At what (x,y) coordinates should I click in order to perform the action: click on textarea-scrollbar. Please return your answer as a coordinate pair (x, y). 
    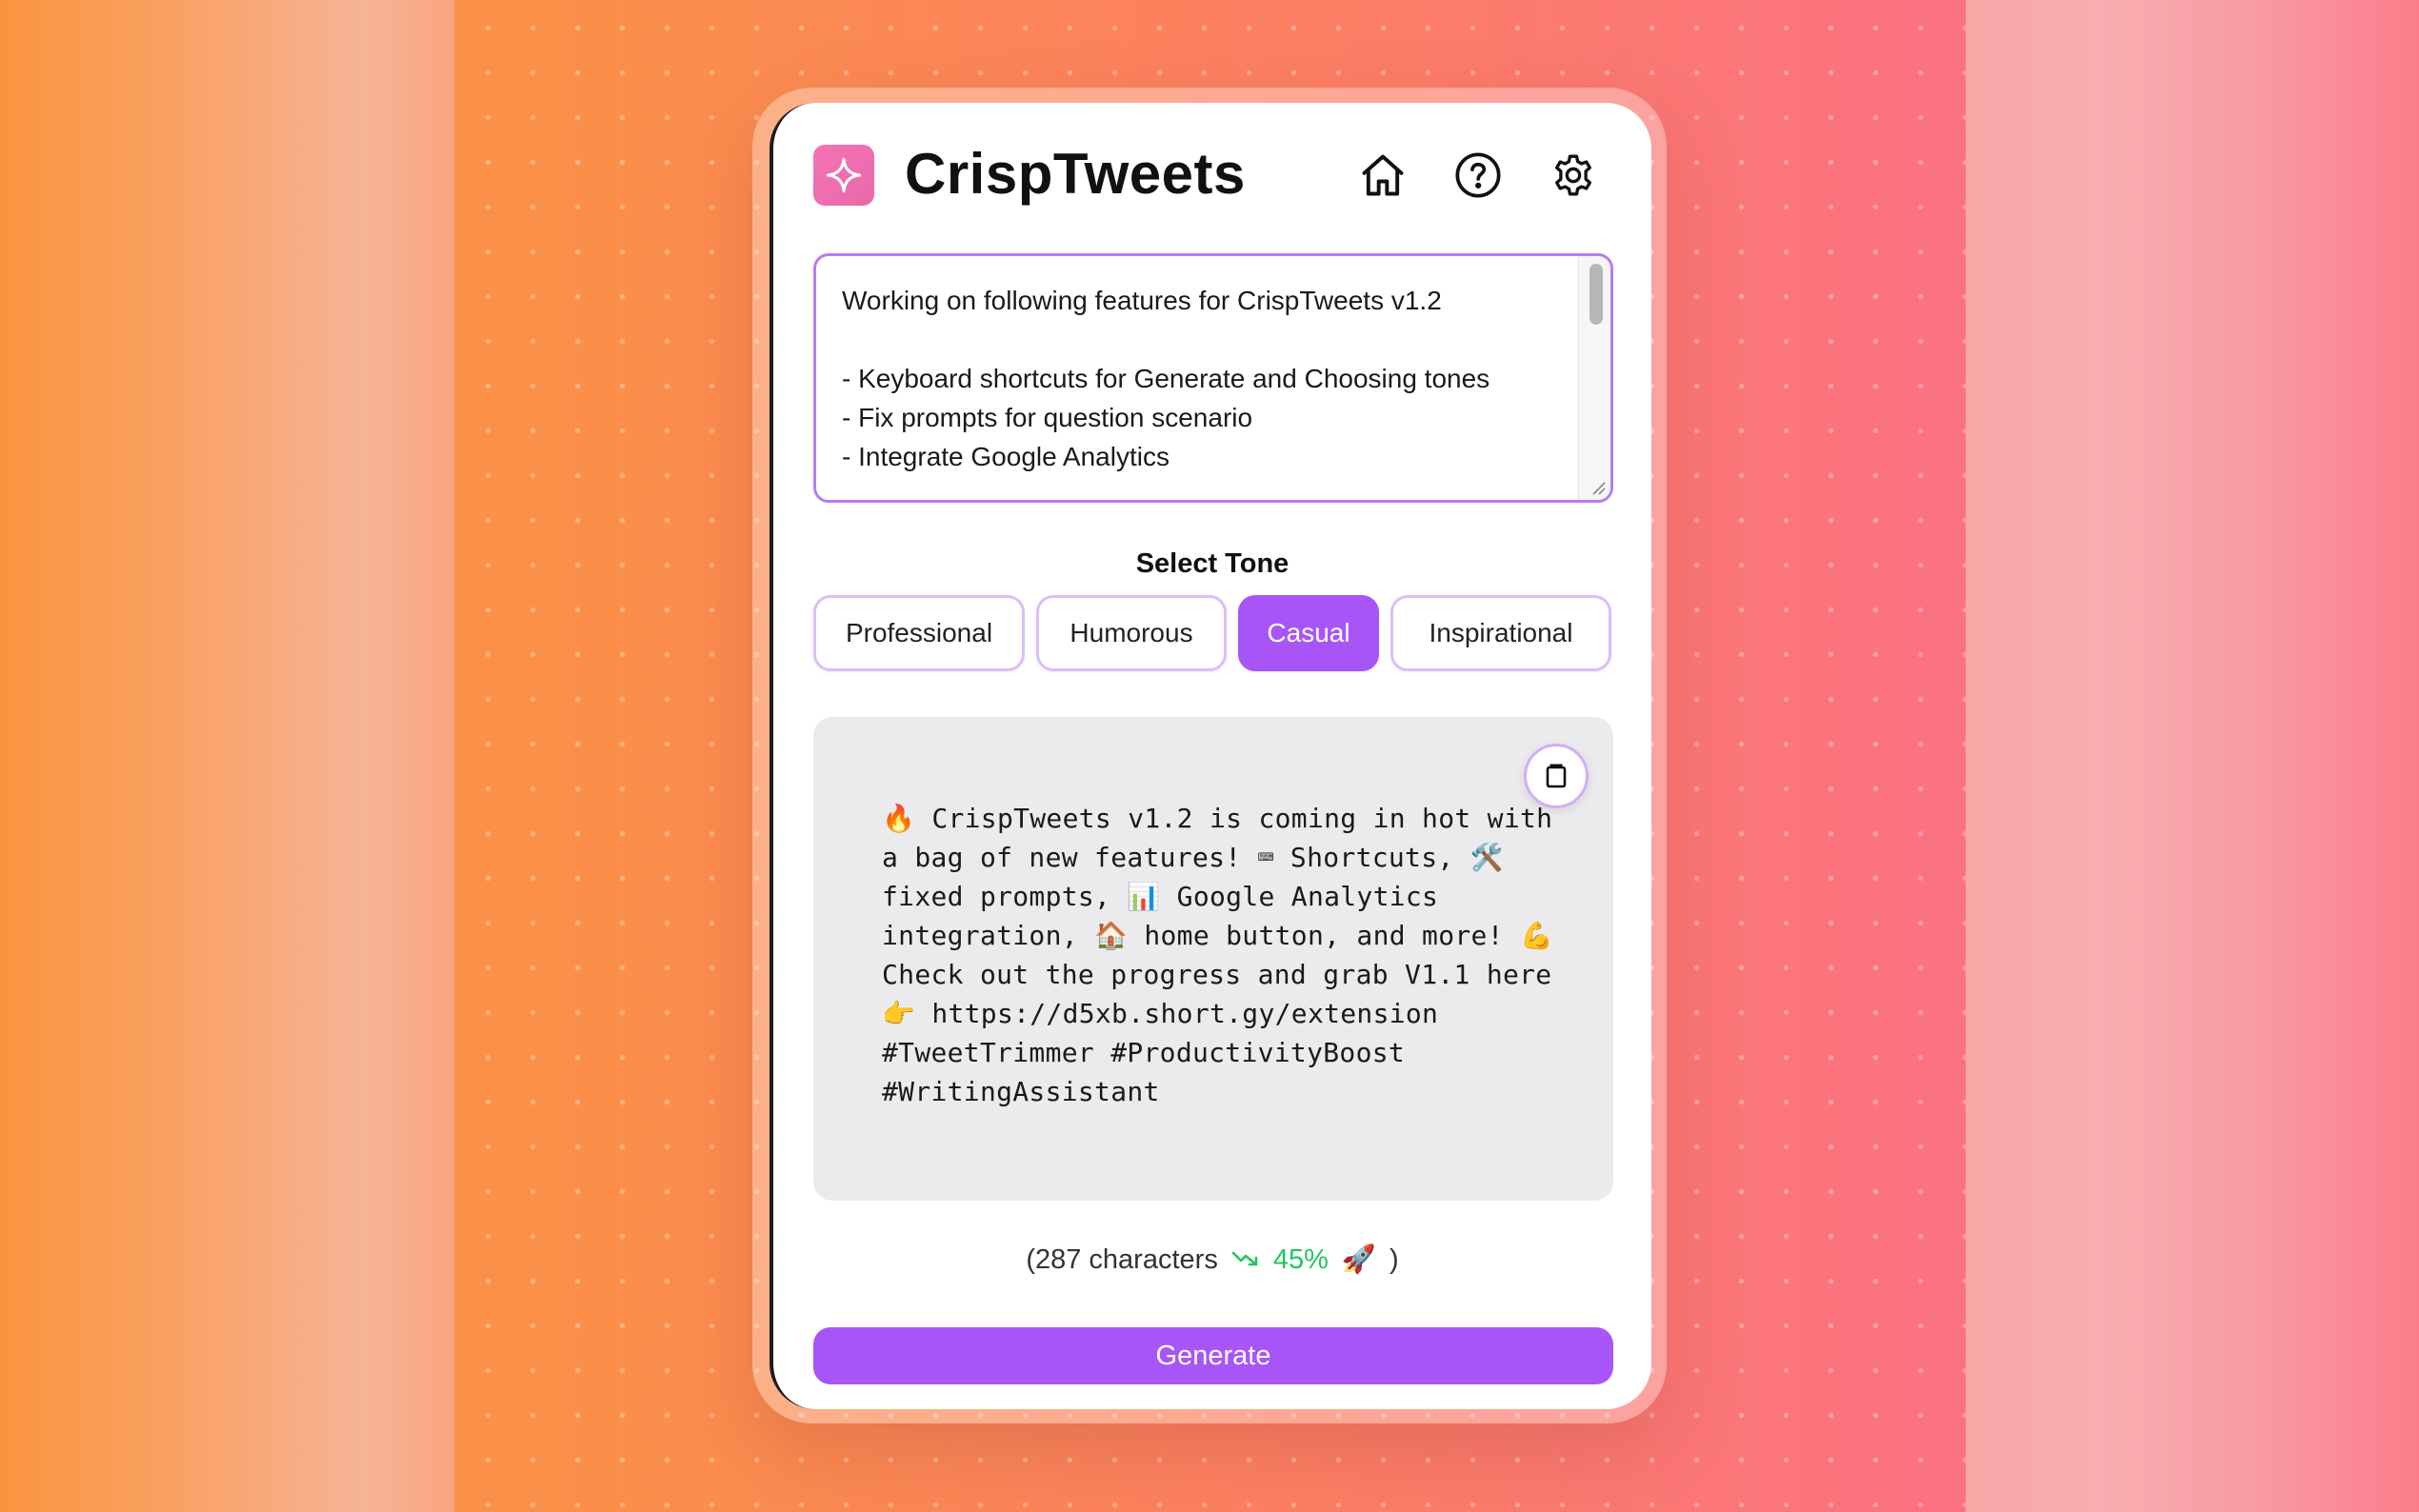
    Looking at the image, I should click on (1594, 378).